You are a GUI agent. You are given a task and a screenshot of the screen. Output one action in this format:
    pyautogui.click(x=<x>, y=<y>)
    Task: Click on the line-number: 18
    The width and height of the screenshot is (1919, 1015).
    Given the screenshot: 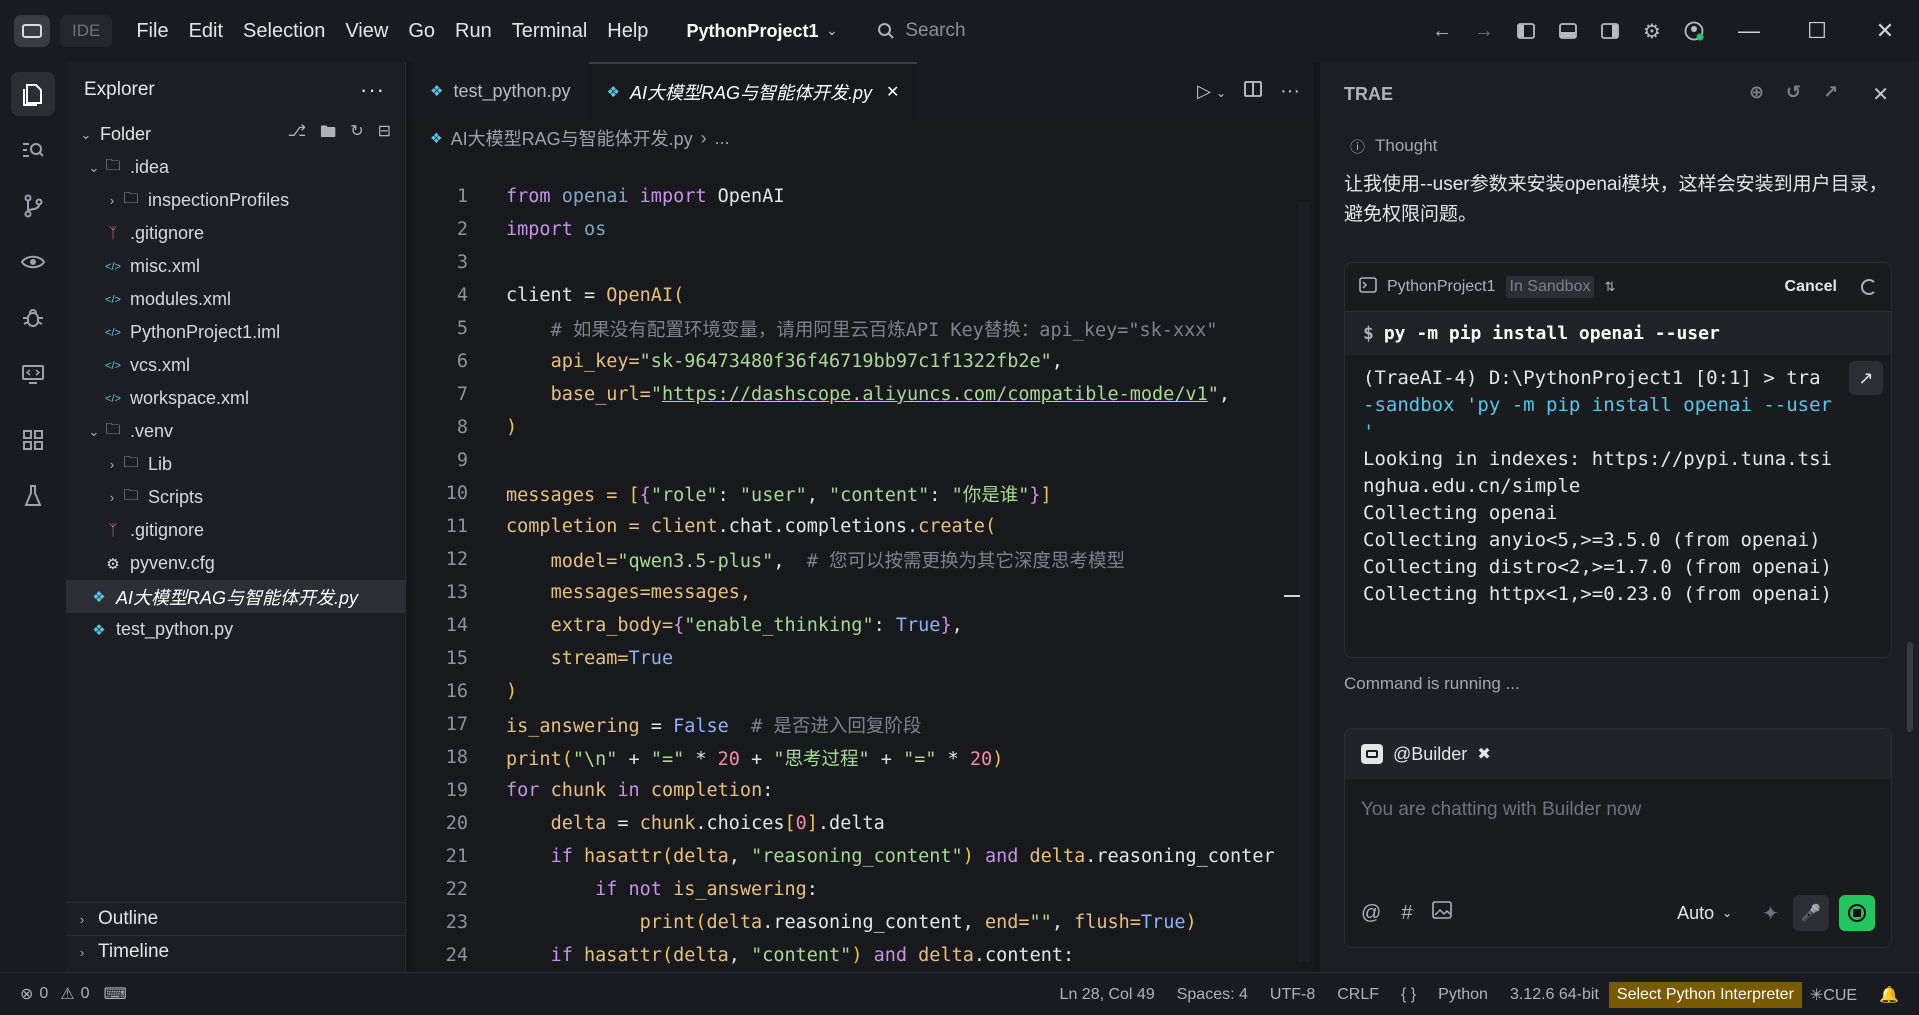 What is the action you would take?
    pyautogui.click(x=456, y=757)
    